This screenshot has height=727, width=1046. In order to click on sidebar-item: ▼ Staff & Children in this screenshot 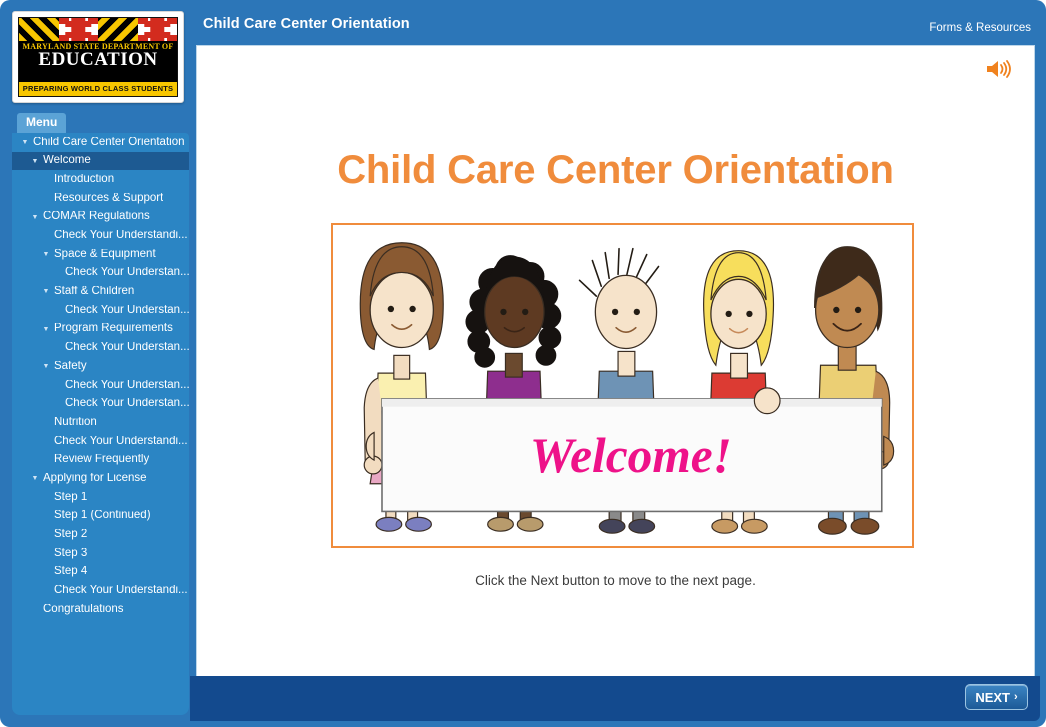, I will do `click(100, 292)`.